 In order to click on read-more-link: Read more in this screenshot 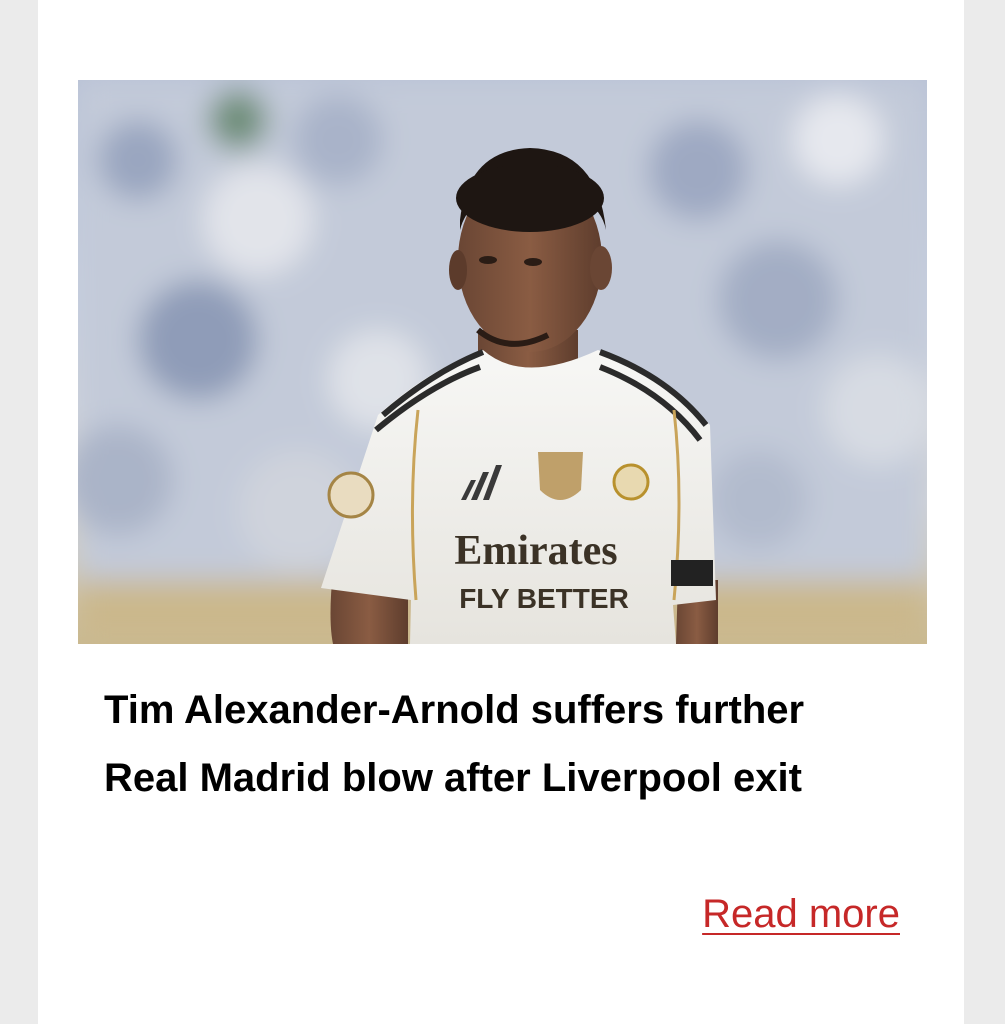, I will do `click(801, 914)`.